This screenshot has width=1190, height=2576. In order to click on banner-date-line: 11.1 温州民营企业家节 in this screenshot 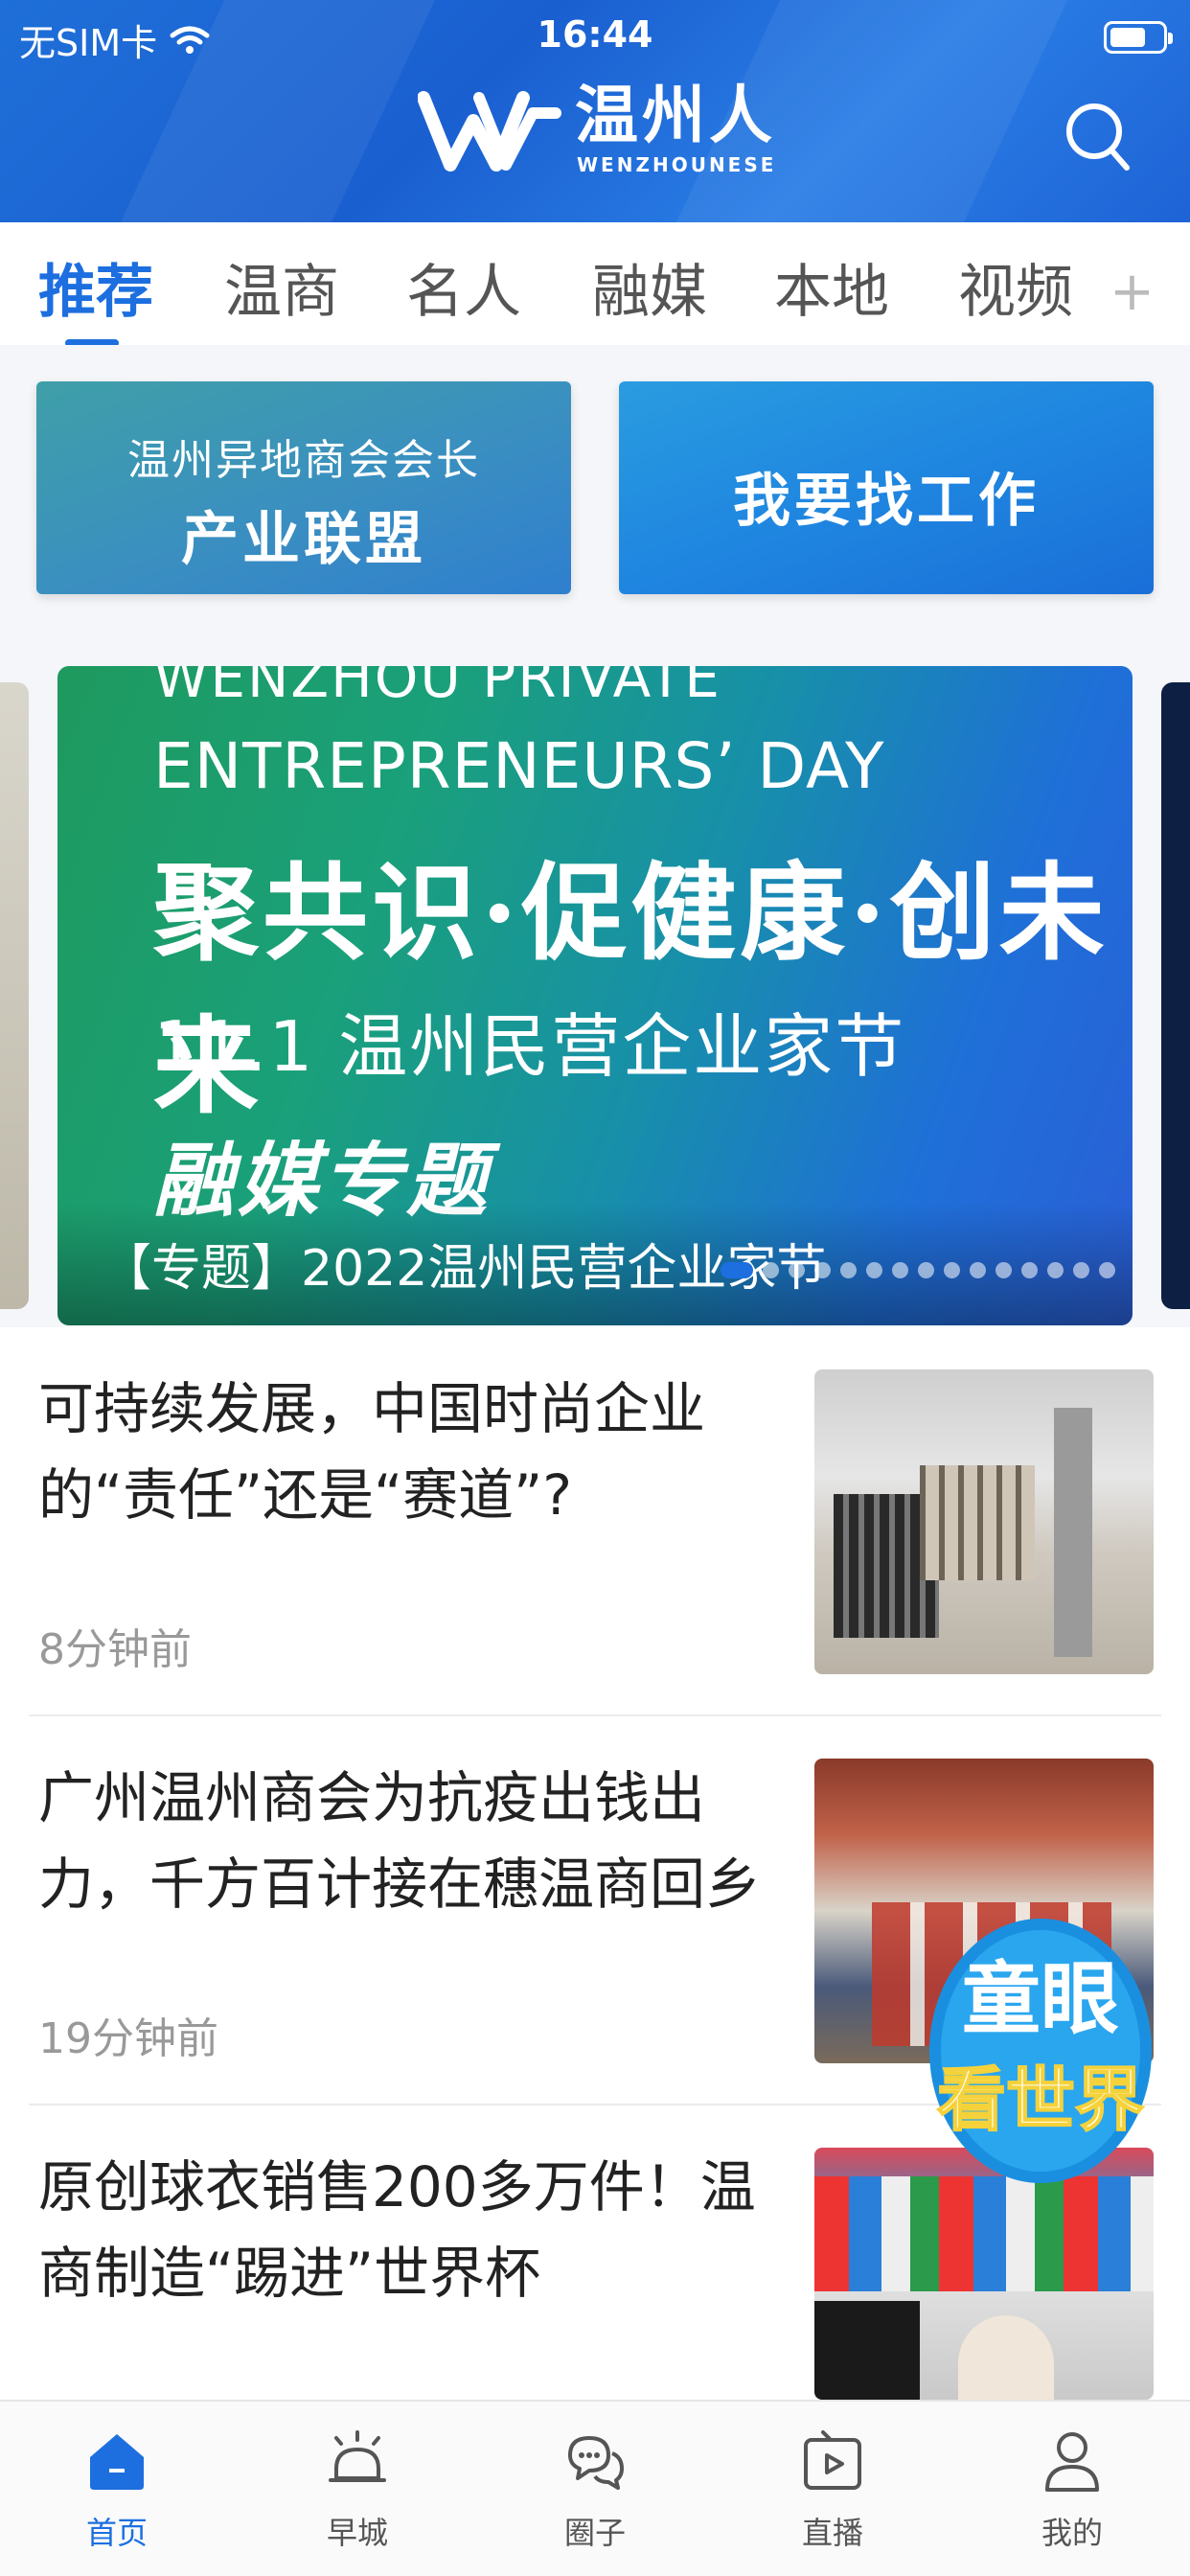, I will do `click(529, 1046)`.